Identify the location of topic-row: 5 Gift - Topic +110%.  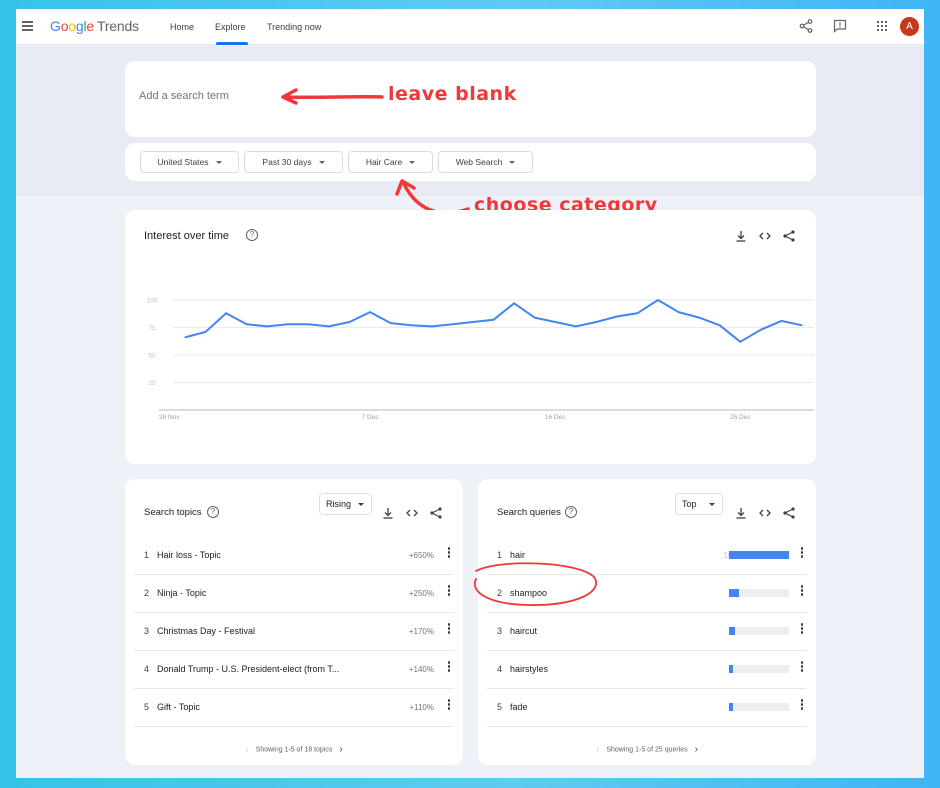
(294, 708).